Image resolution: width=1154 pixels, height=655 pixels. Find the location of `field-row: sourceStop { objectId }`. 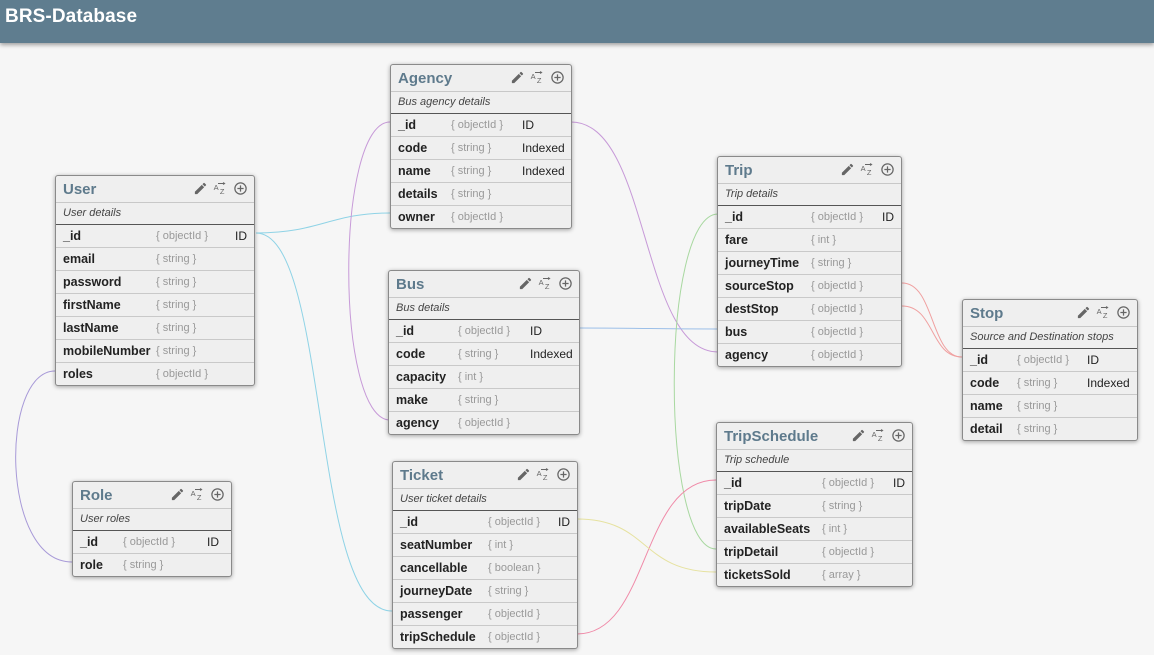

field-row: sourceStop { objectId } is located at coordinates (809, 286).